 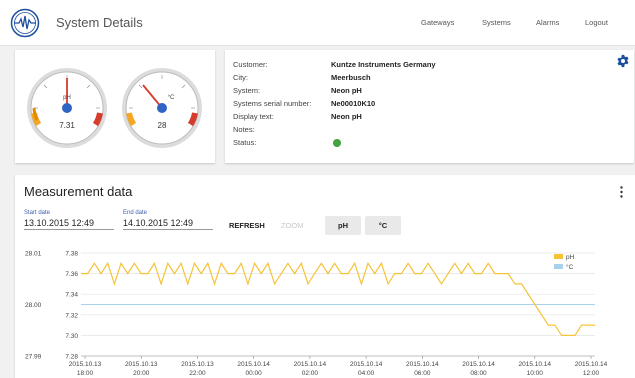 I want to click on legend-label: pH, so click(x=570, y=257).